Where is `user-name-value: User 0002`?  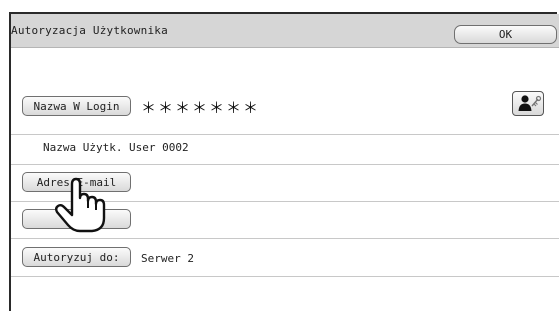
user-name-value: User 0002 is located at coordinates (159, 147).